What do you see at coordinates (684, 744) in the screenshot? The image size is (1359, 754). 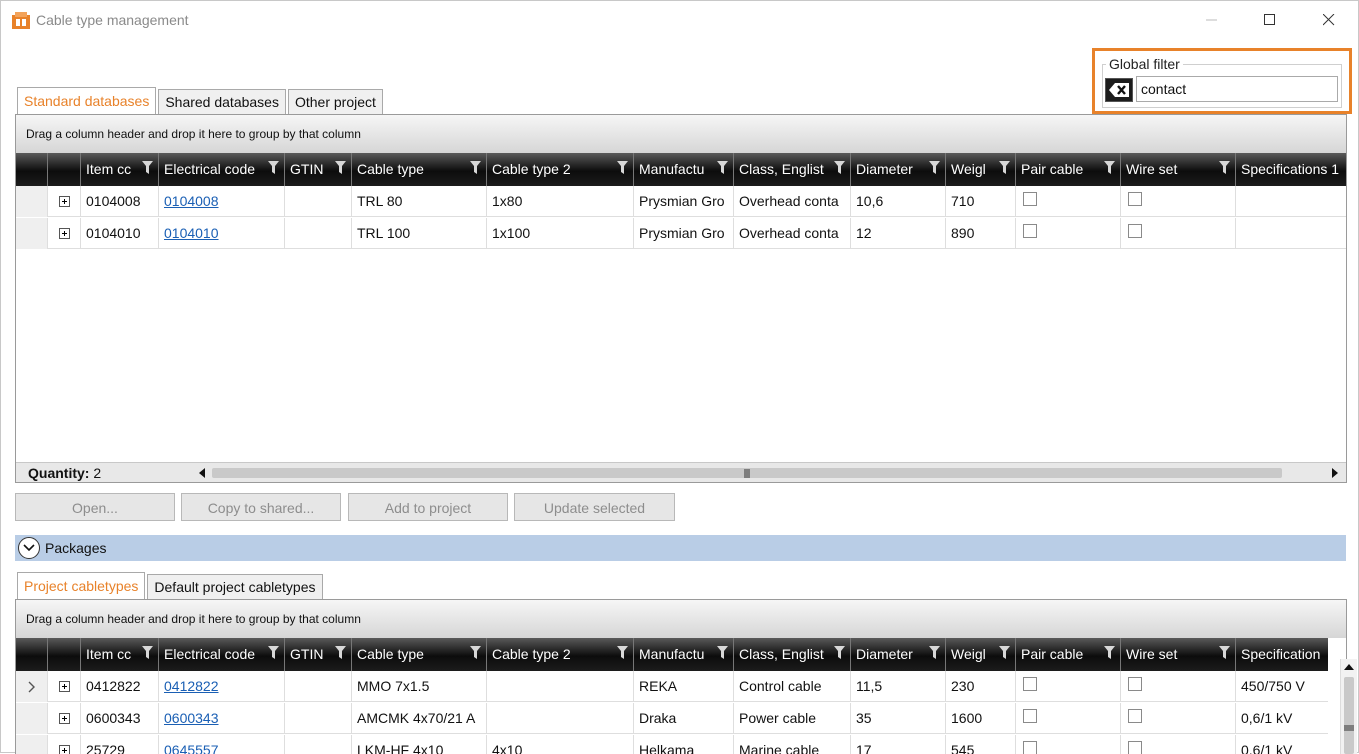 I see `cell-manufacturer: Helkama` at bounding box center [684, 744].